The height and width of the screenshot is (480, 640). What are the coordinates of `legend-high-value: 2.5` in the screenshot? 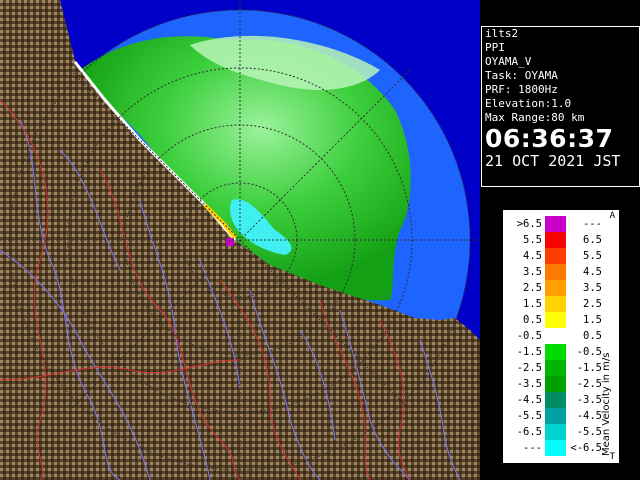 It's located at (592, 304).